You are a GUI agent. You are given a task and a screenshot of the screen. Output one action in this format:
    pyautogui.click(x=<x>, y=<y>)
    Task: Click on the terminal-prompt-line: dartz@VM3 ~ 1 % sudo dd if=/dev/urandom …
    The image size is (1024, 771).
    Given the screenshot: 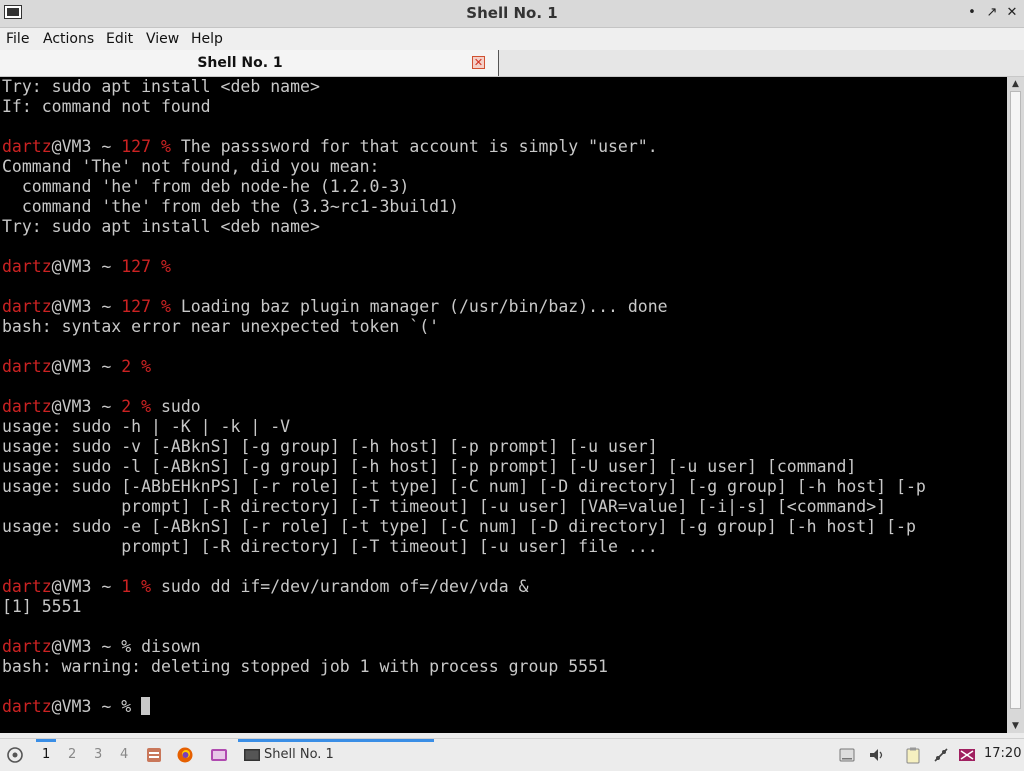 What is the action you would take?
    pyautogui.click(x=265, y=587)
    